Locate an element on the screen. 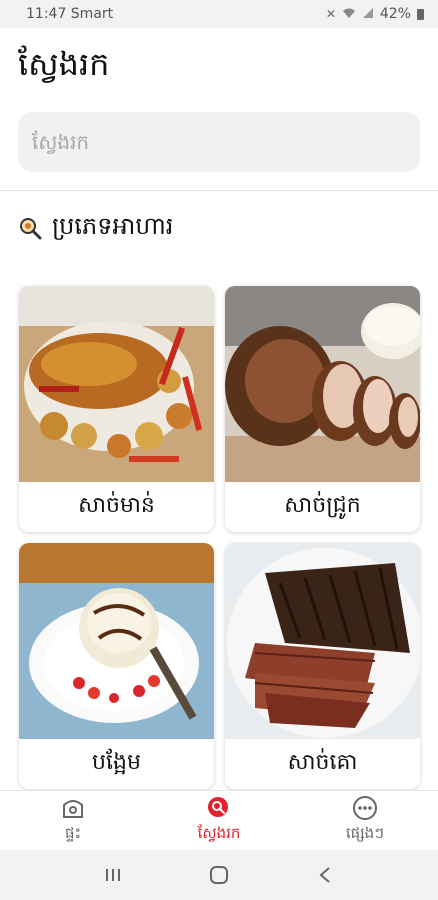  category-label: សាច់គោ is located at coordinates (322, 762).